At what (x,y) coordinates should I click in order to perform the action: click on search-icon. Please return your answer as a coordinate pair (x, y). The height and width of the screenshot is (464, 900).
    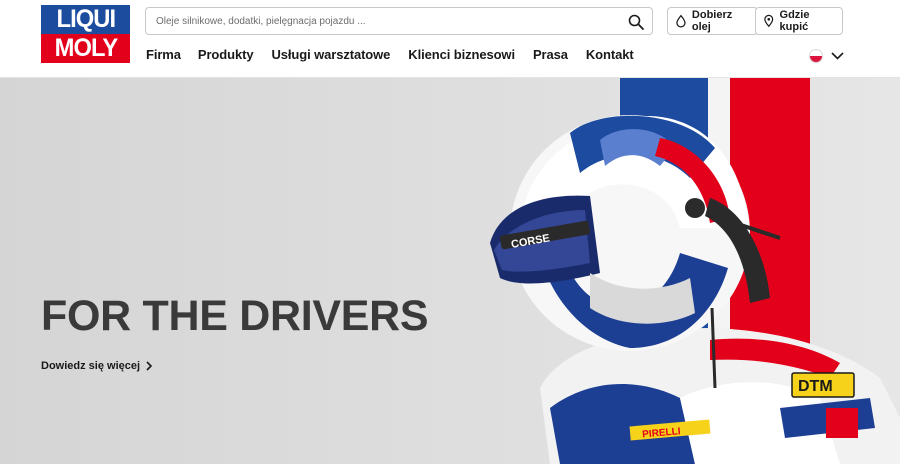
    Looking at the image, I should click on (636, 22).